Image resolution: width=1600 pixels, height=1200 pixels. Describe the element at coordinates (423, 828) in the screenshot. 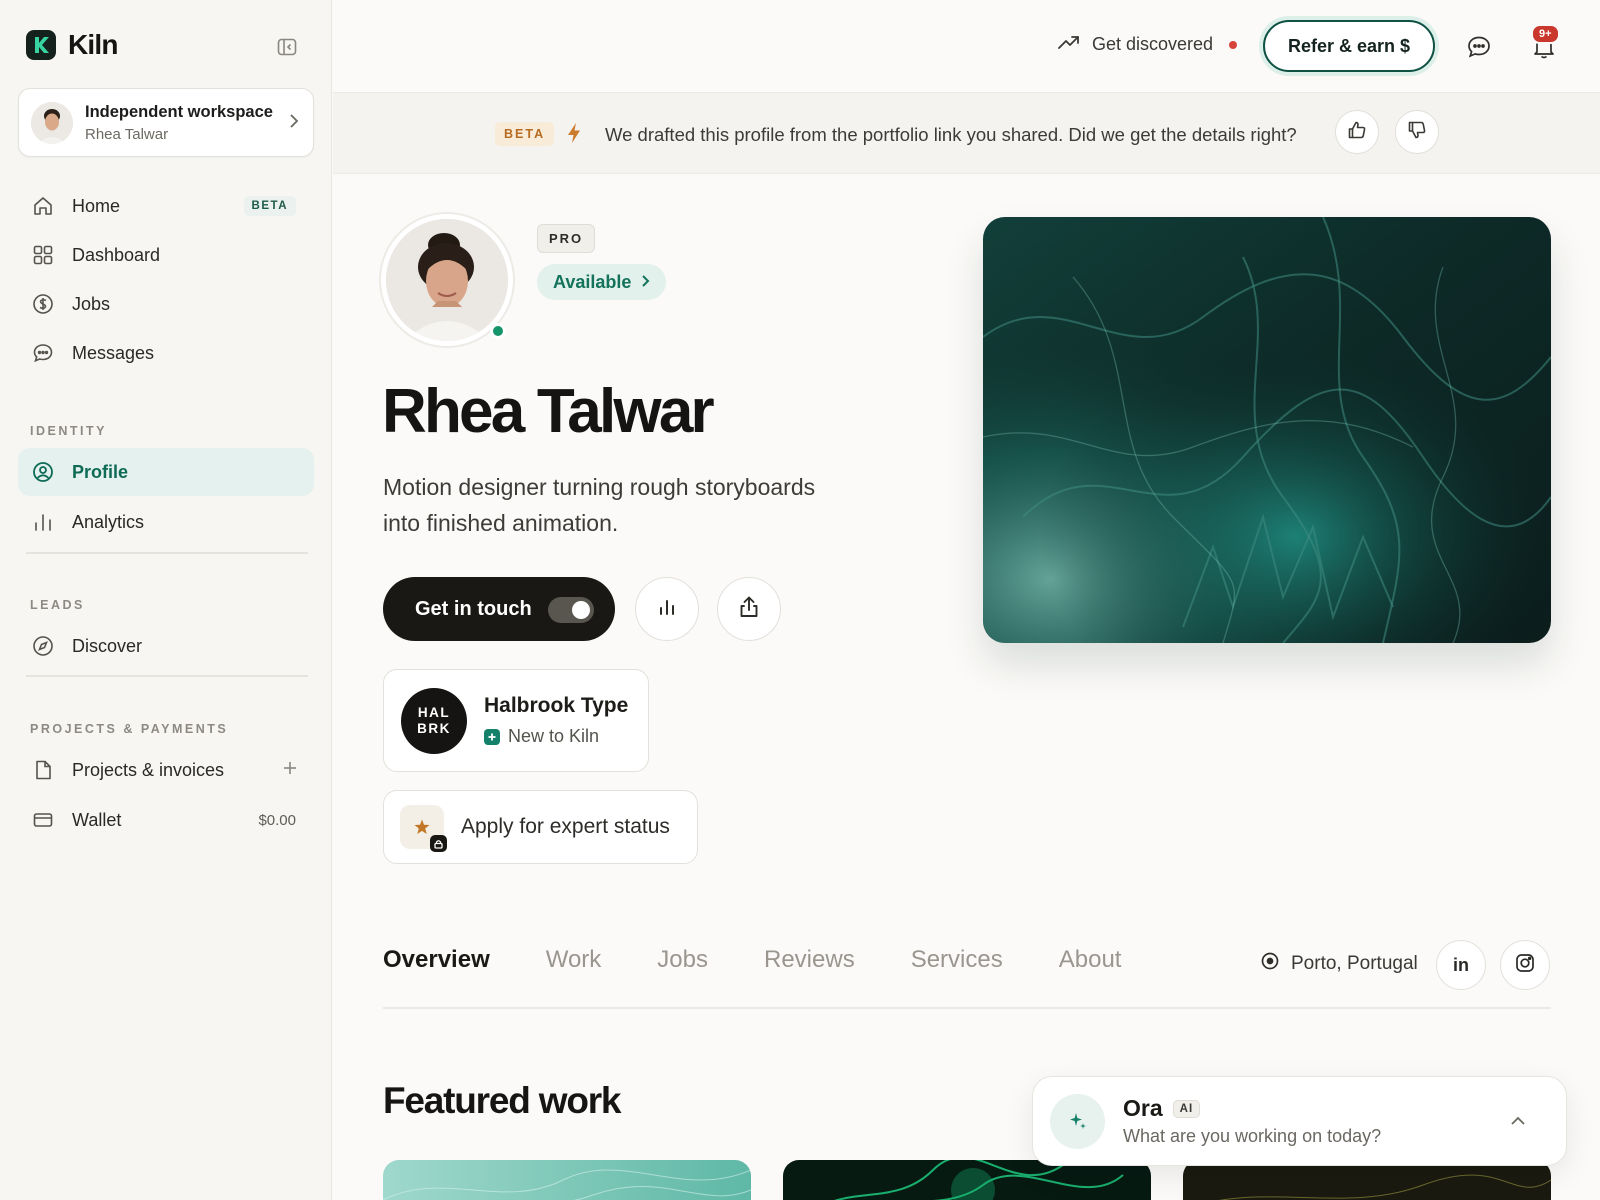

I see `star-icon` at that location.